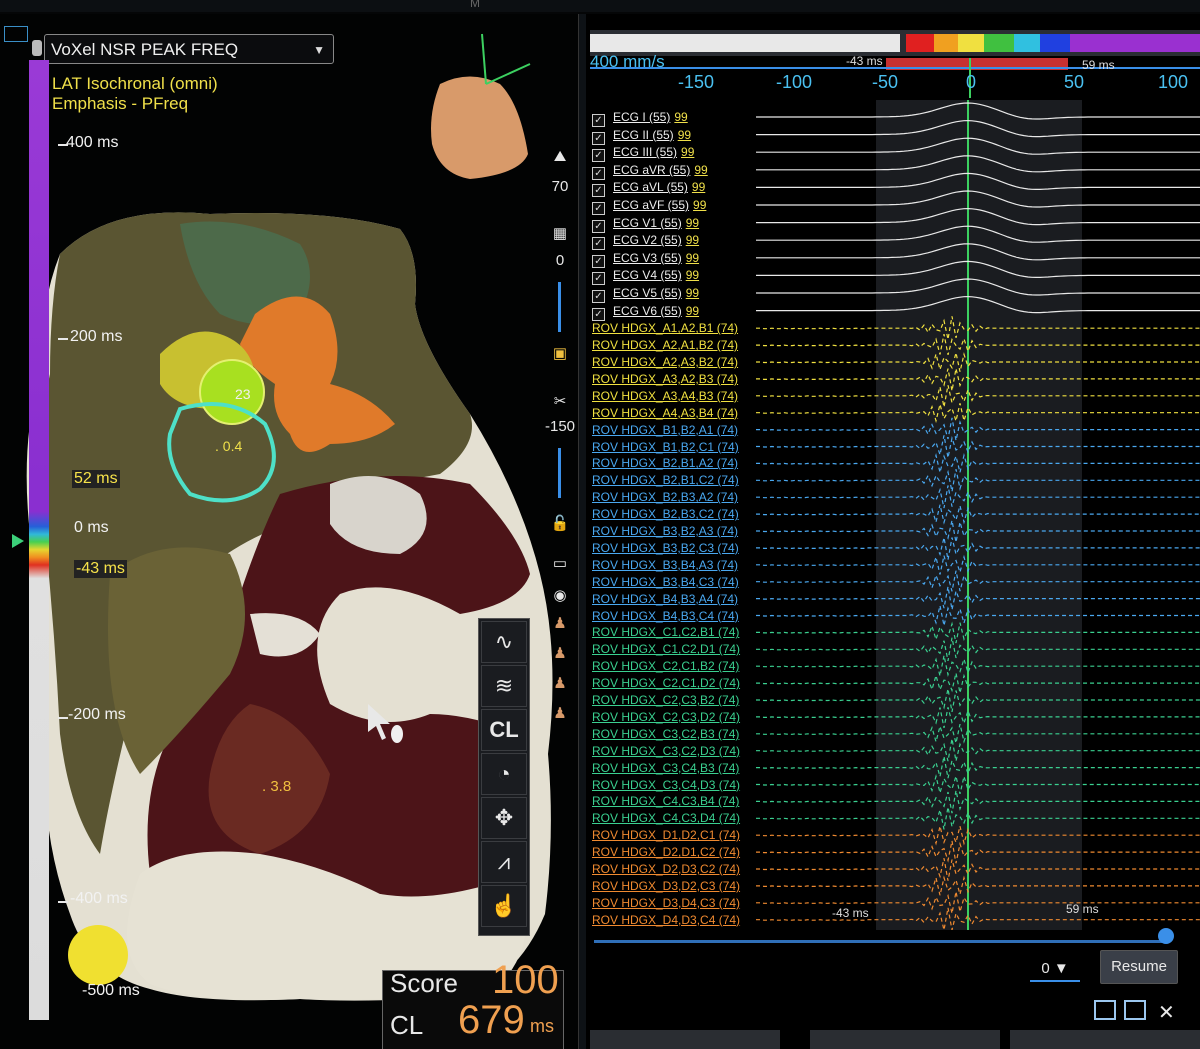  What do you see at coordinates (504, 818) in the screenshot?
I see `move-icon: ✥` at bounding box center [504, 818].